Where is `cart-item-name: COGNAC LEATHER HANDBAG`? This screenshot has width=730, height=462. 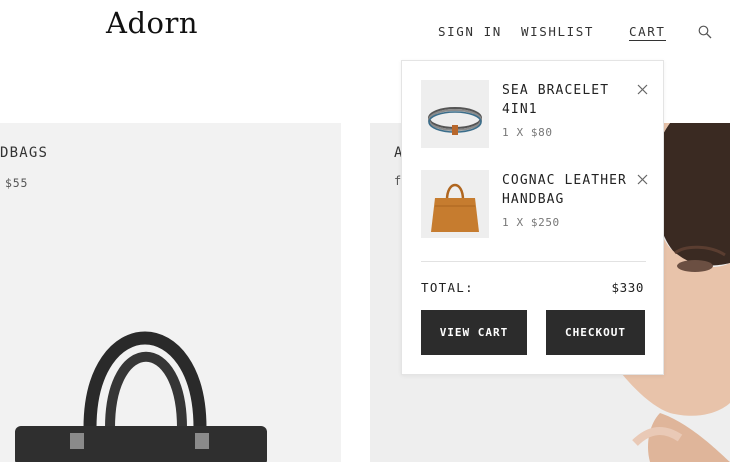
cart-item-name: COGNAC LEATHER HANDBAG is located at coordinates (564, 190).